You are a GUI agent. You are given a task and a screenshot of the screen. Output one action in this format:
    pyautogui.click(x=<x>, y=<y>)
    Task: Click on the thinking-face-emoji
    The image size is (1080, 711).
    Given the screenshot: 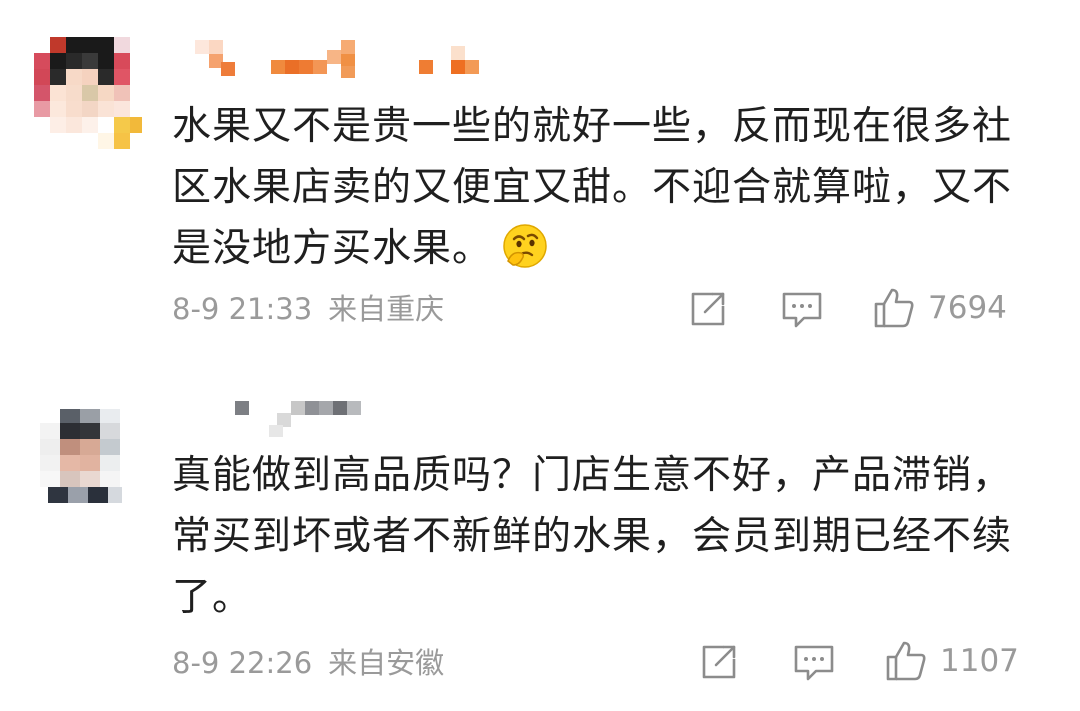 What is the action you would take?
    pyautogui.click(x=525, y=255)
    